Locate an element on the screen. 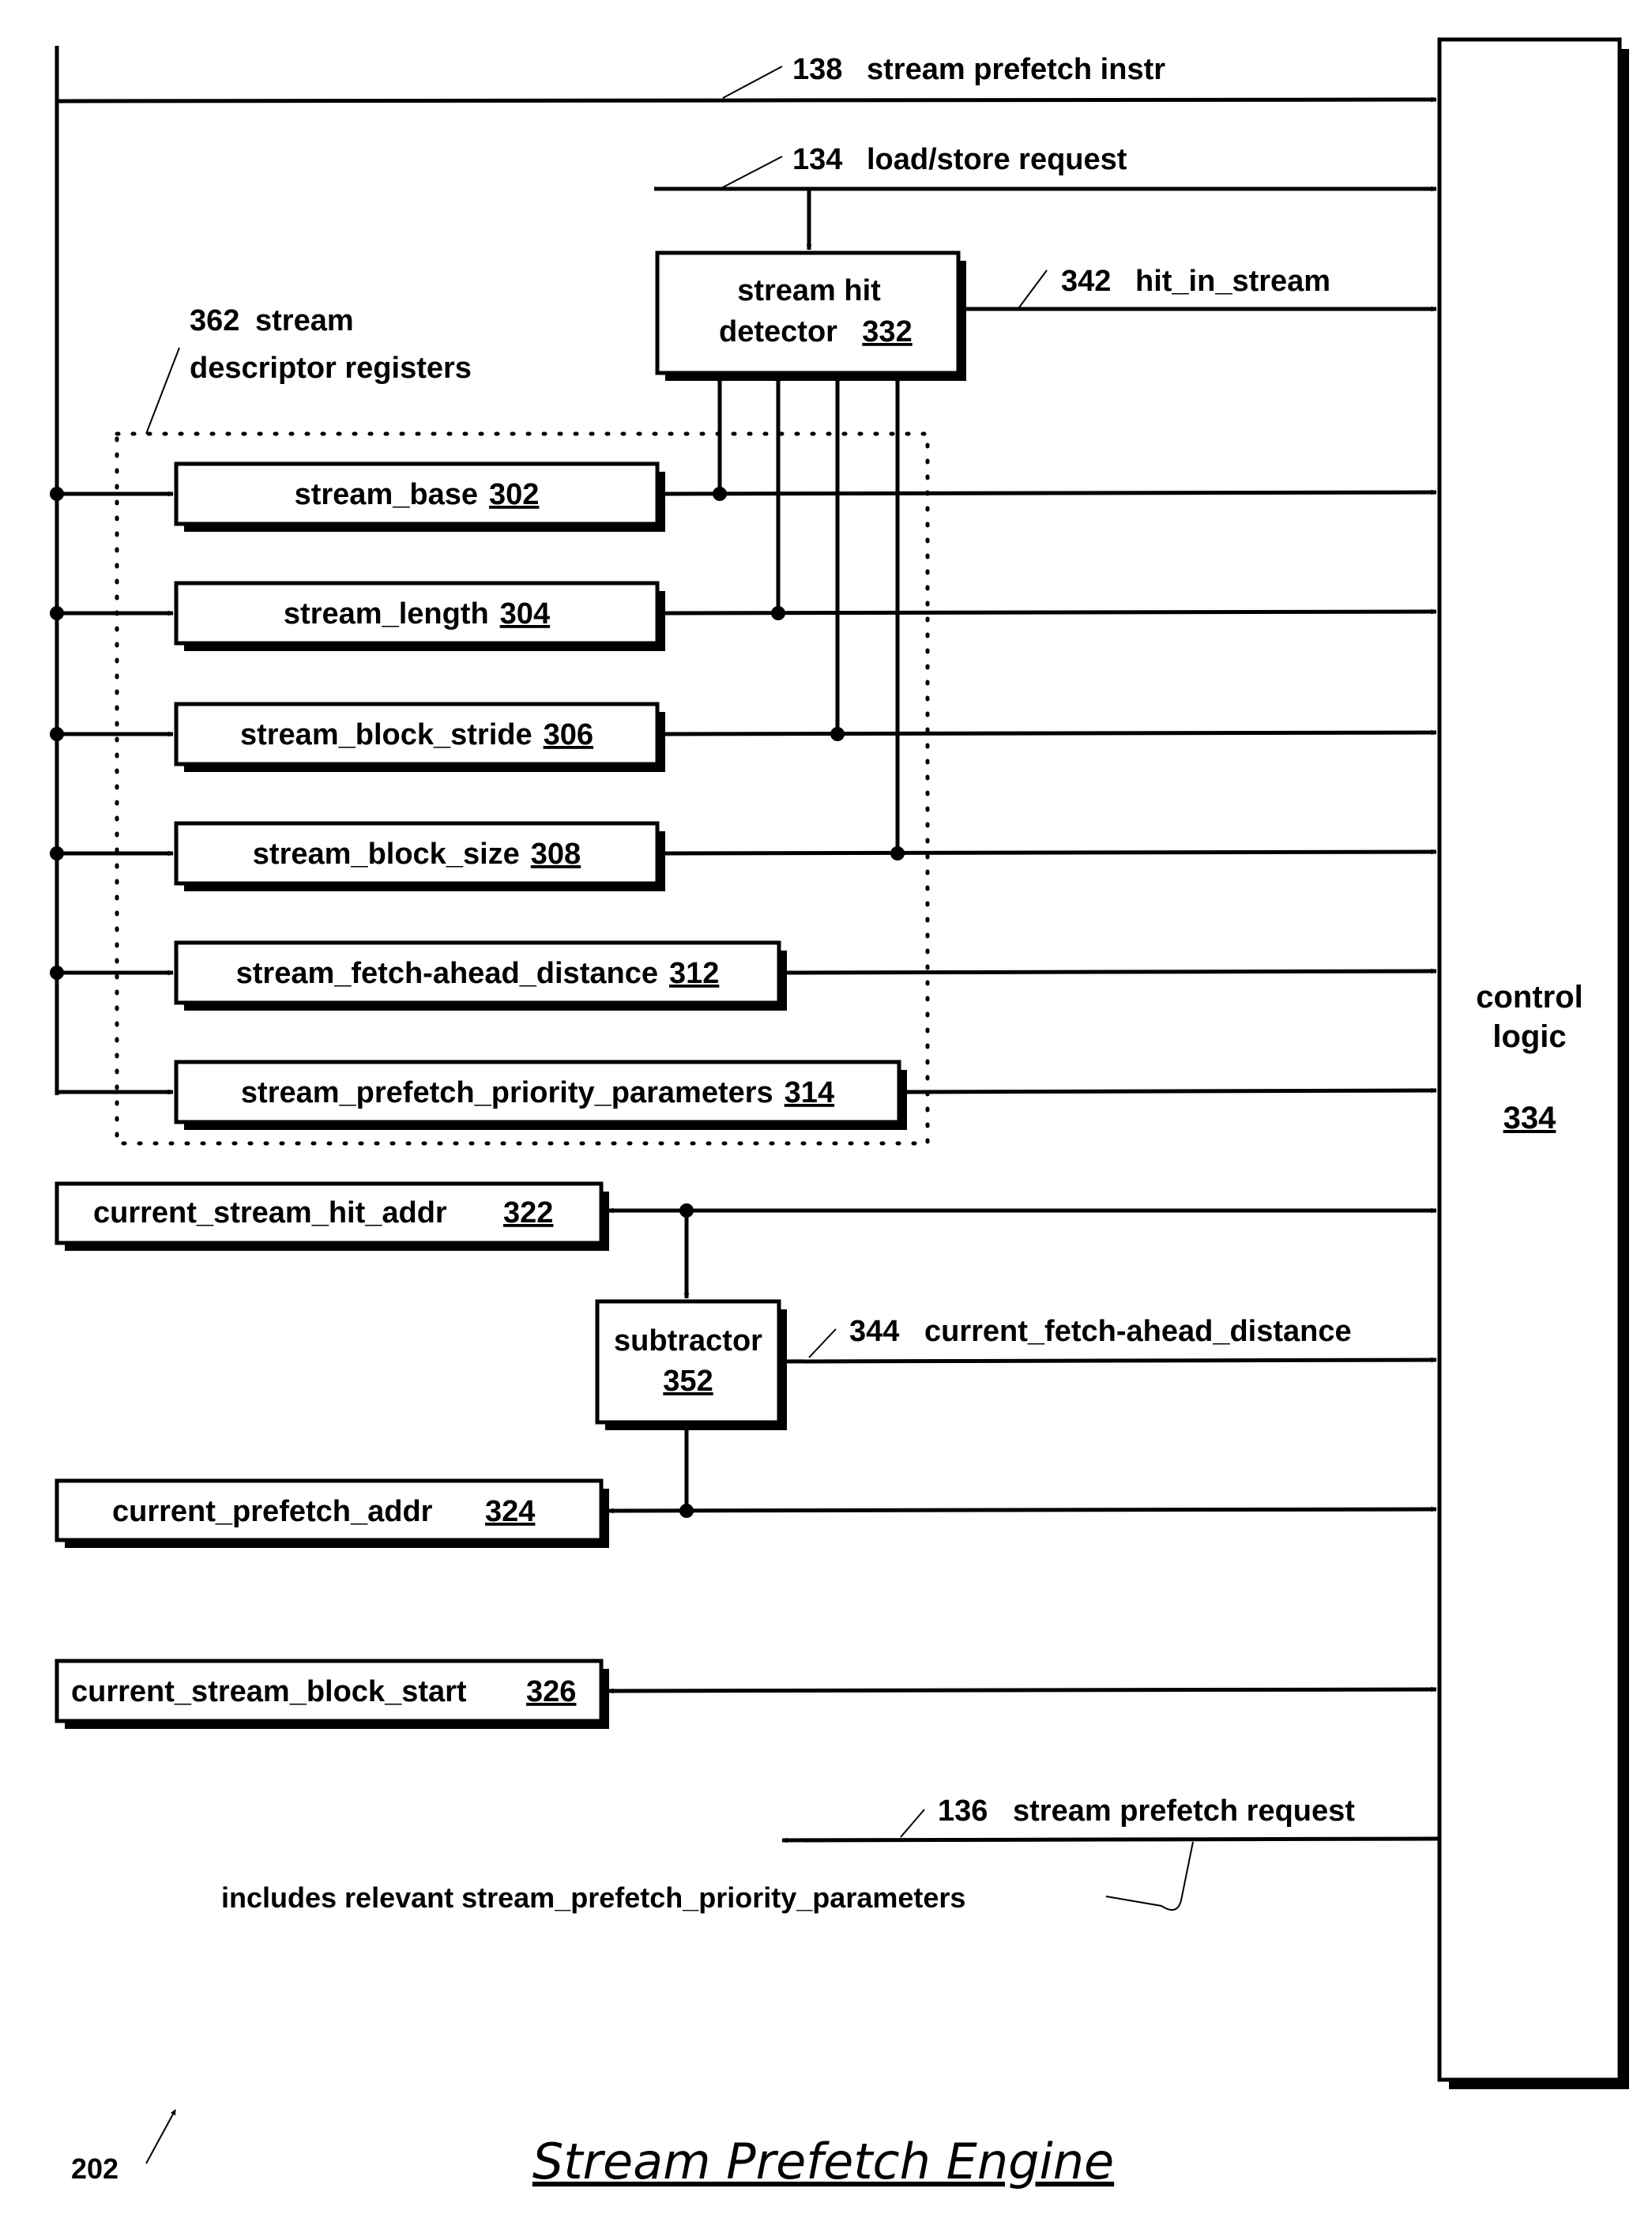 The image size is (1652, 2218). block-start-bidirectional-arrow is located at coordinates (1022, 1690).